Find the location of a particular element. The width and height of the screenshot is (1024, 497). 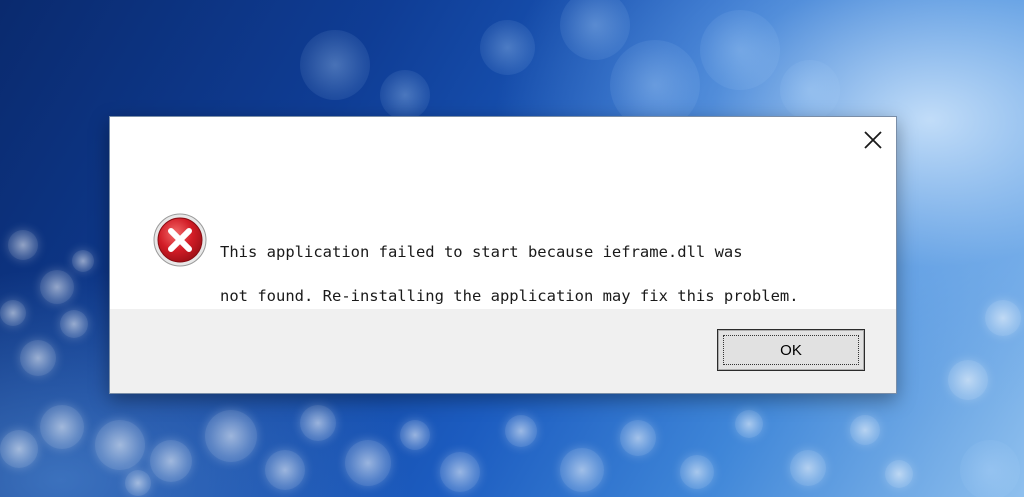

ok-button: OK is located at coordinates (791, 350).